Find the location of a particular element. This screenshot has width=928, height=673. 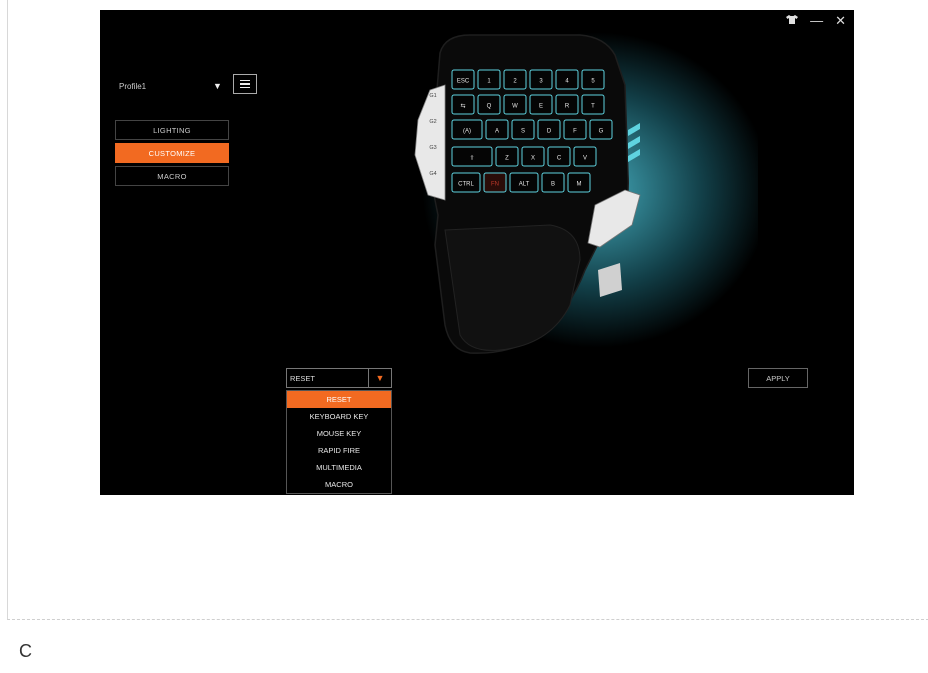

key-label: (A) is located at coordinates (467, 132).